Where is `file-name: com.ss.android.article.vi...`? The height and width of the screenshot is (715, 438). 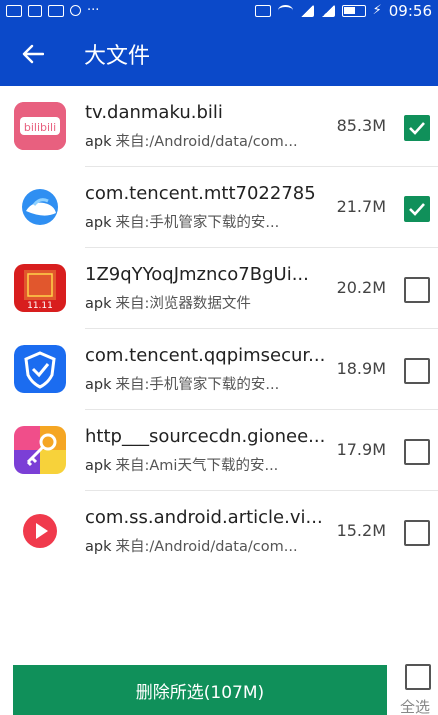
file-name: com.ss.android.article.vi... is located at coordinates (204, 517).